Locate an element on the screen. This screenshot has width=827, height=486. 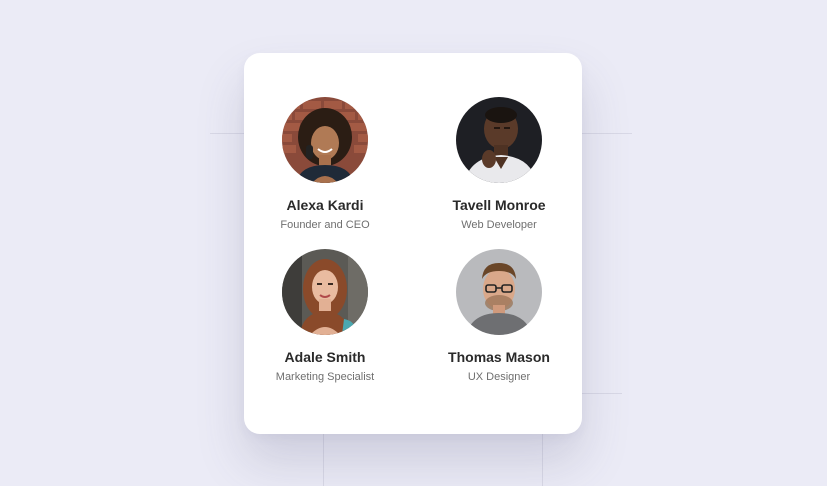
member-role: UX Designer is located at coordinates (499, 377).